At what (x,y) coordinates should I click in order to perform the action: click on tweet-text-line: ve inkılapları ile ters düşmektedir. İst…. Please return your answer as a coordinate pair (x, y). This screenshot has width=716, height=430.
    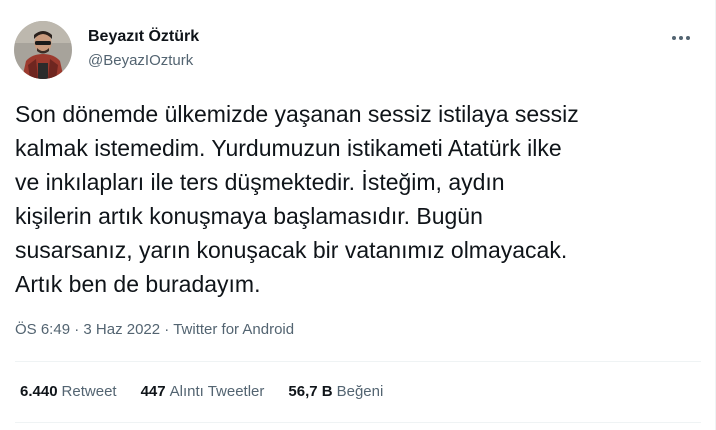
    Looking at the image, I should click on (260, 182).